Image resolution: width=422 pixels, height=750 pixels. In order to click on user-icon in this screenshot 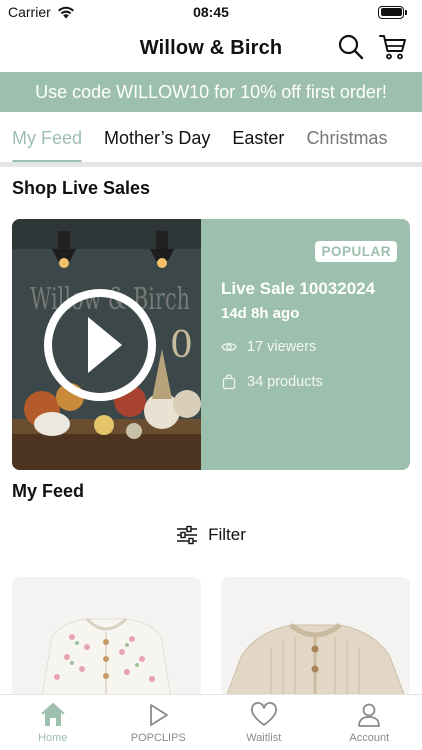, I will do `click(369, 715)`.